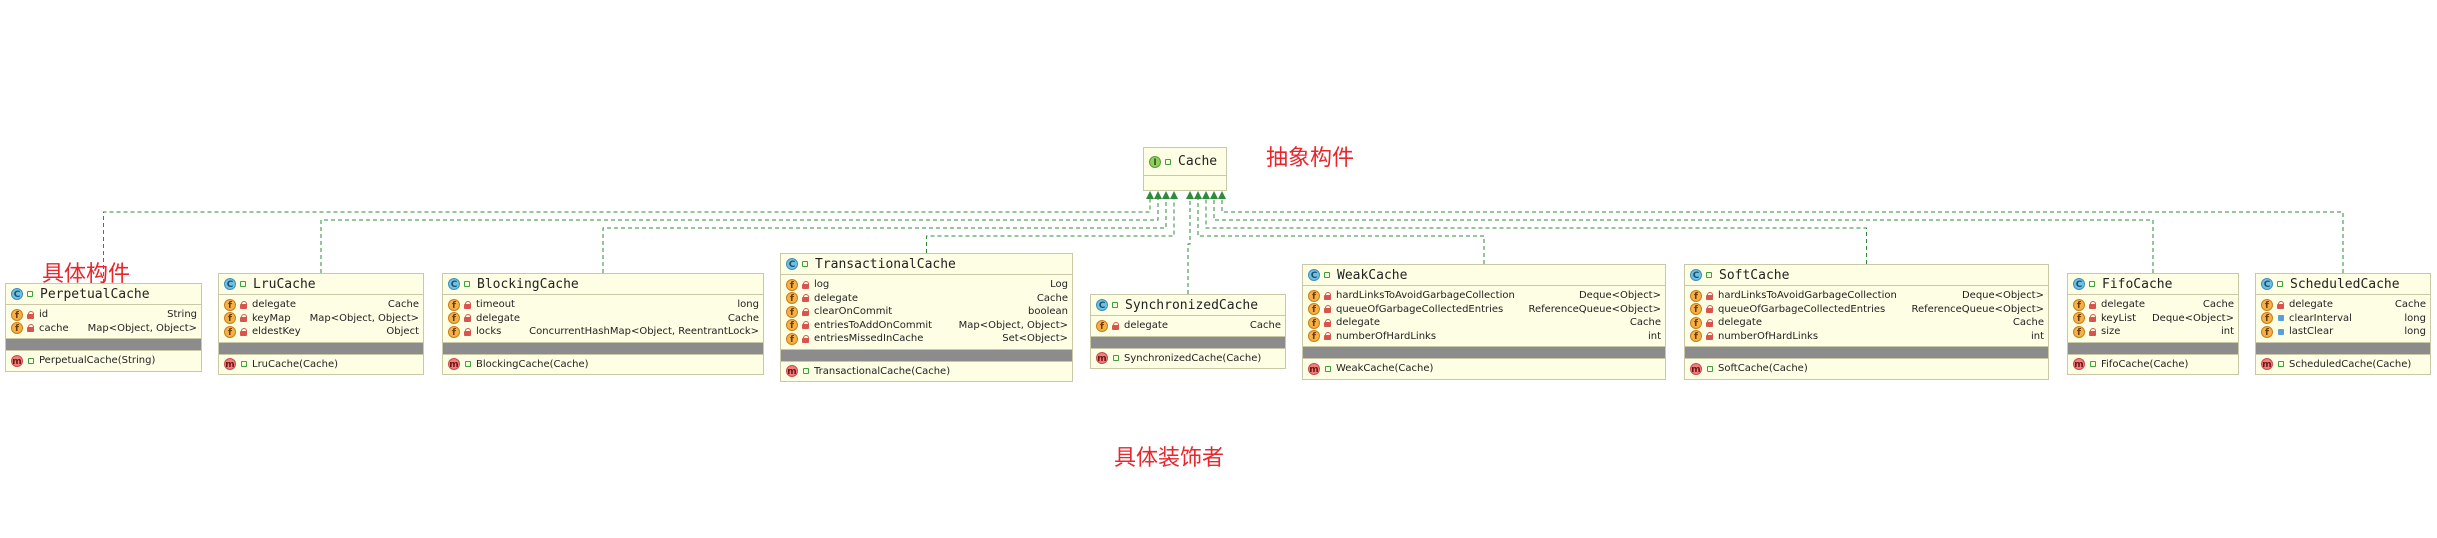  I want to click on field-type: Cache, so click(403, 305).